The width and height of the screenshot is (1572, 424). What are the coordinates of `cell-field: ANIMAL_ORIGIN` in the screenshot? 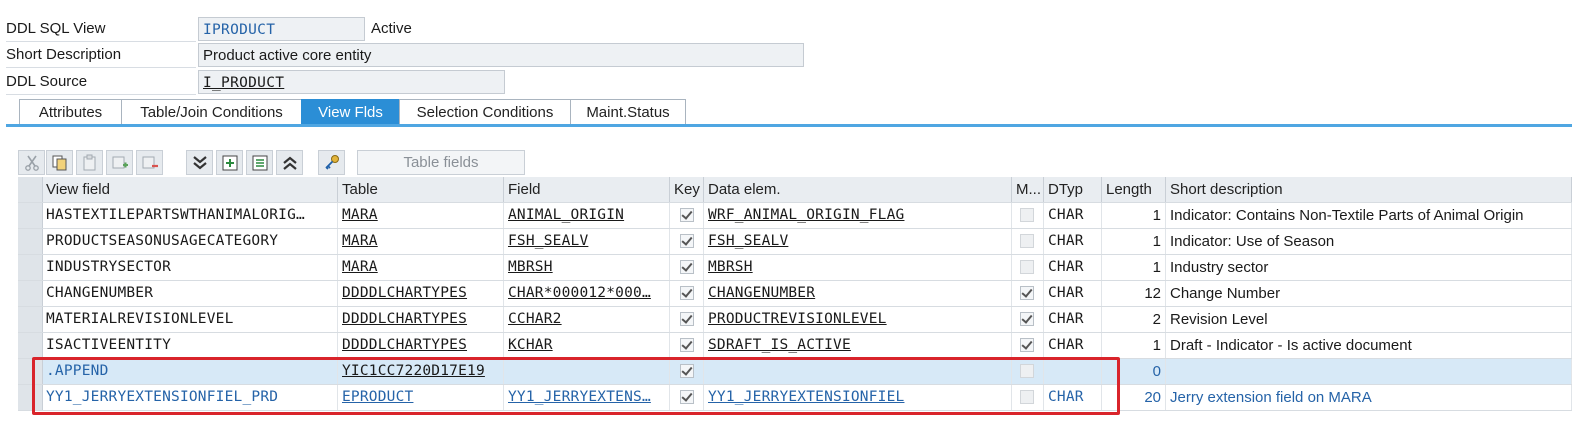 It's located at (587, 215).